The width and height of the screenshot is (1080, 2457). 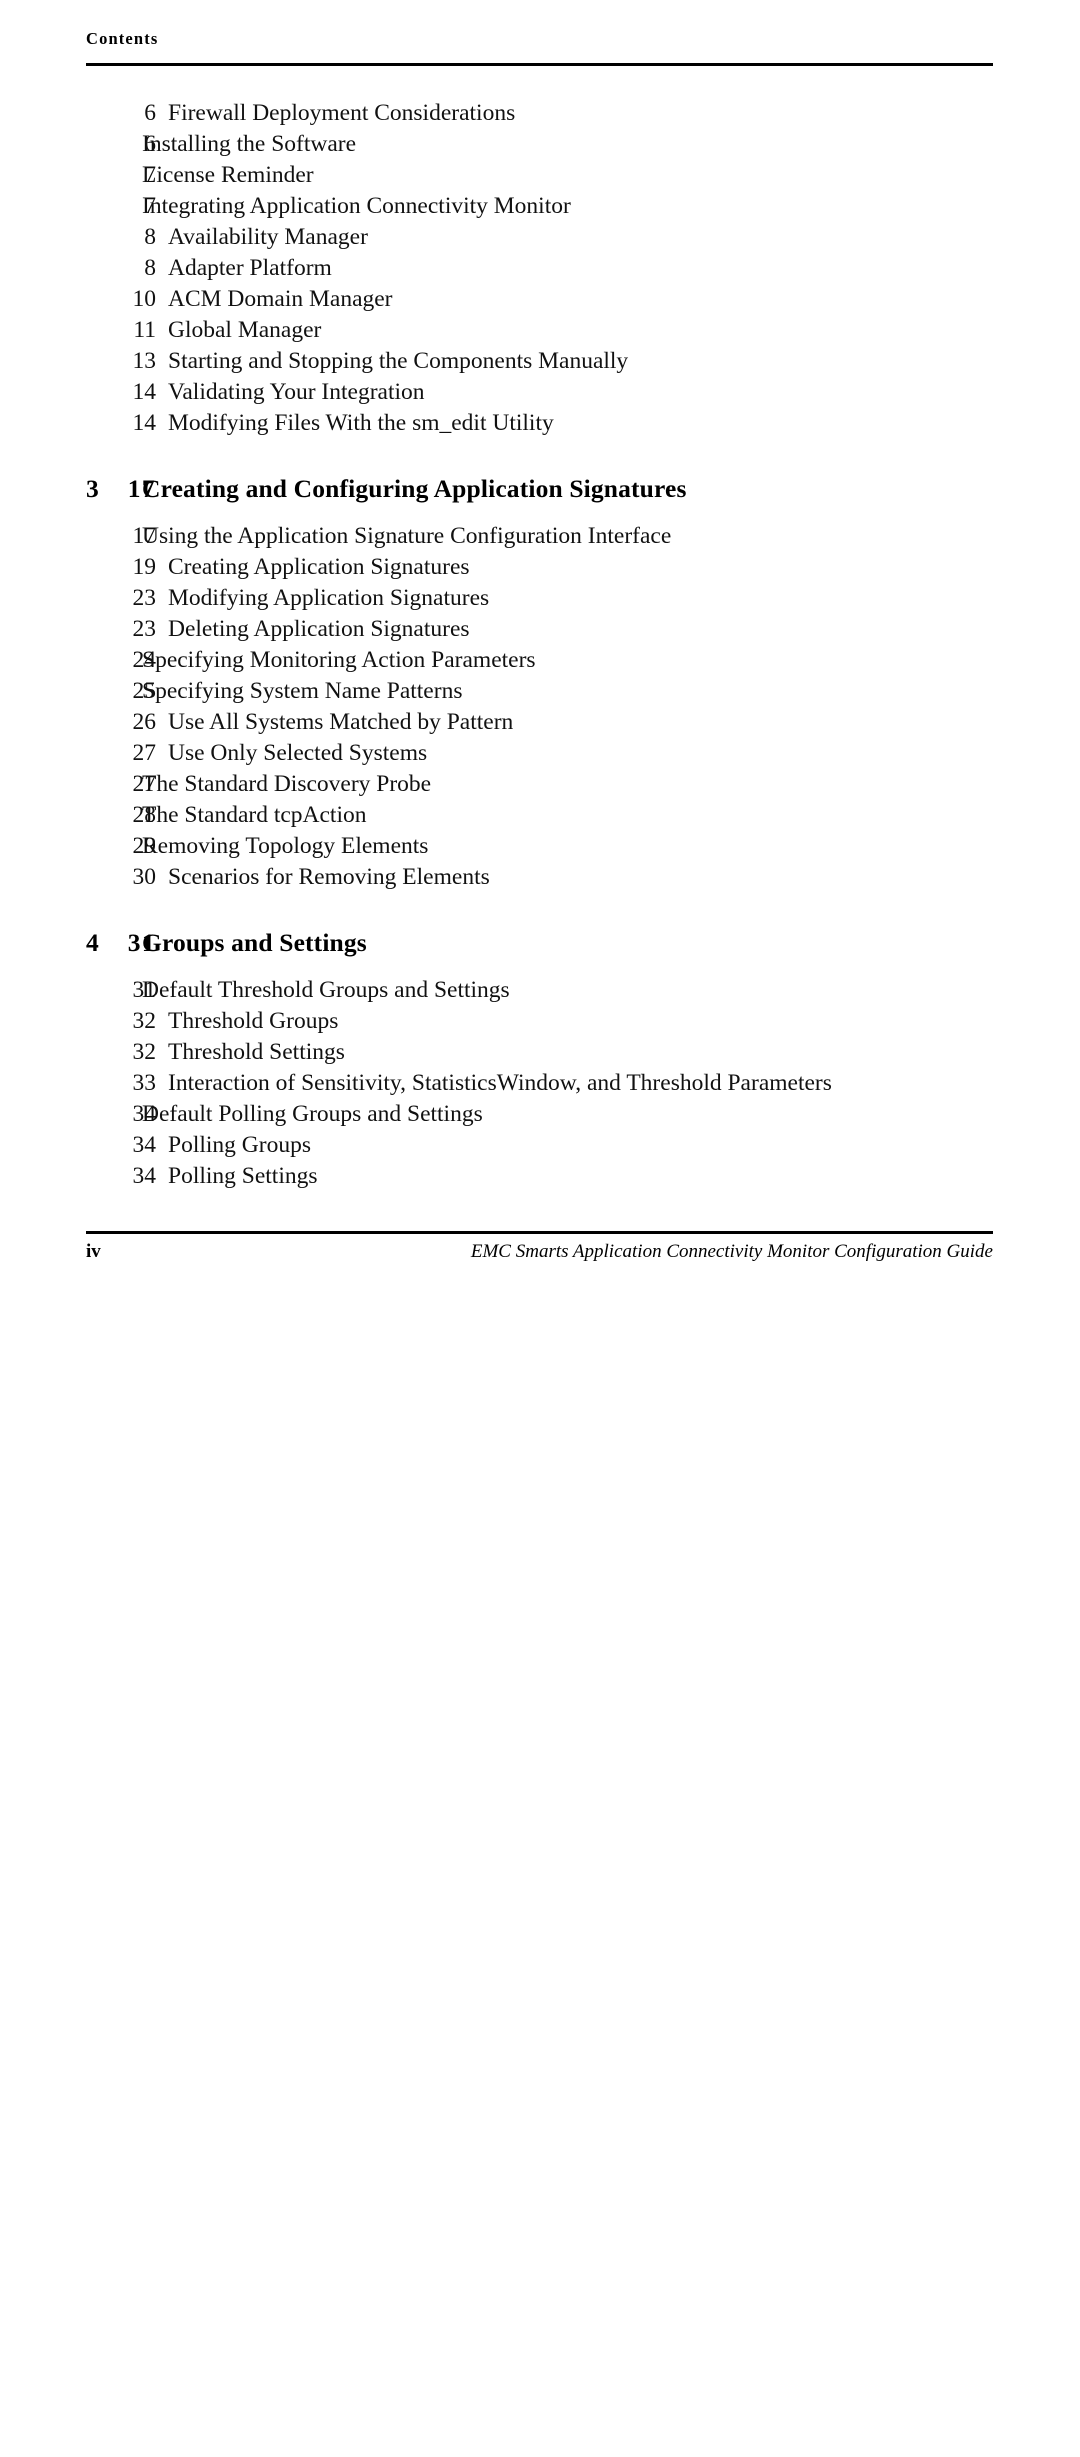 What do you see at coordinates (287, 784) in the screenshot?
I see `toc-entry-label: The Standard Discovery Probe` at bounding box center [287, 784].